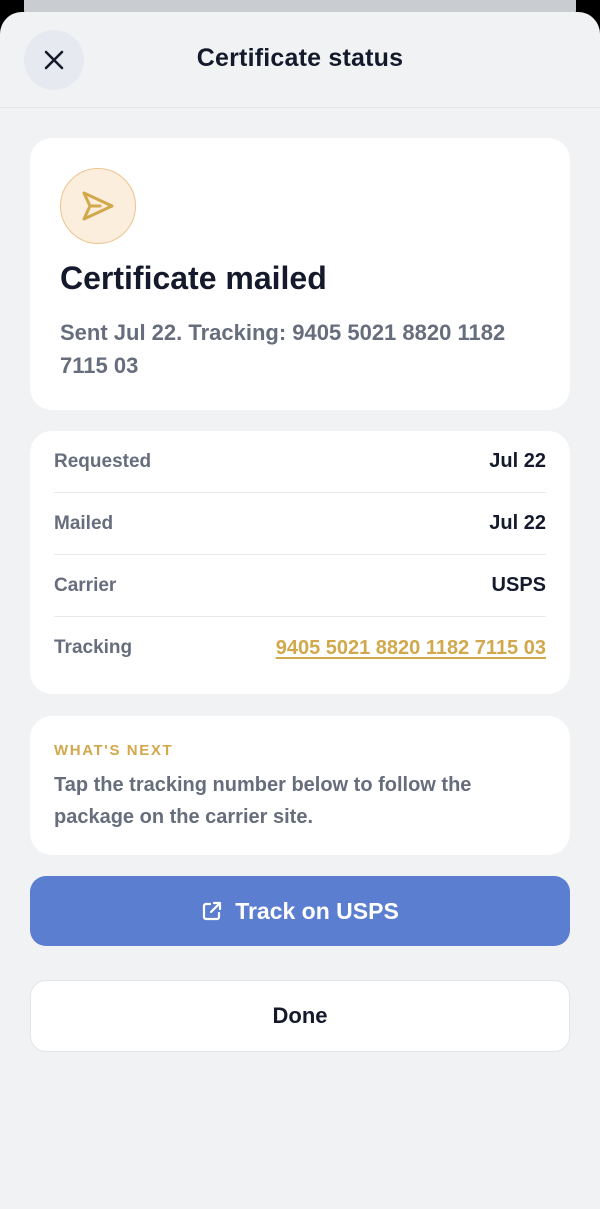  Describe the element at coordinates (85, 585) in the screenshot. I see `detail-label: Carrier` at that location.